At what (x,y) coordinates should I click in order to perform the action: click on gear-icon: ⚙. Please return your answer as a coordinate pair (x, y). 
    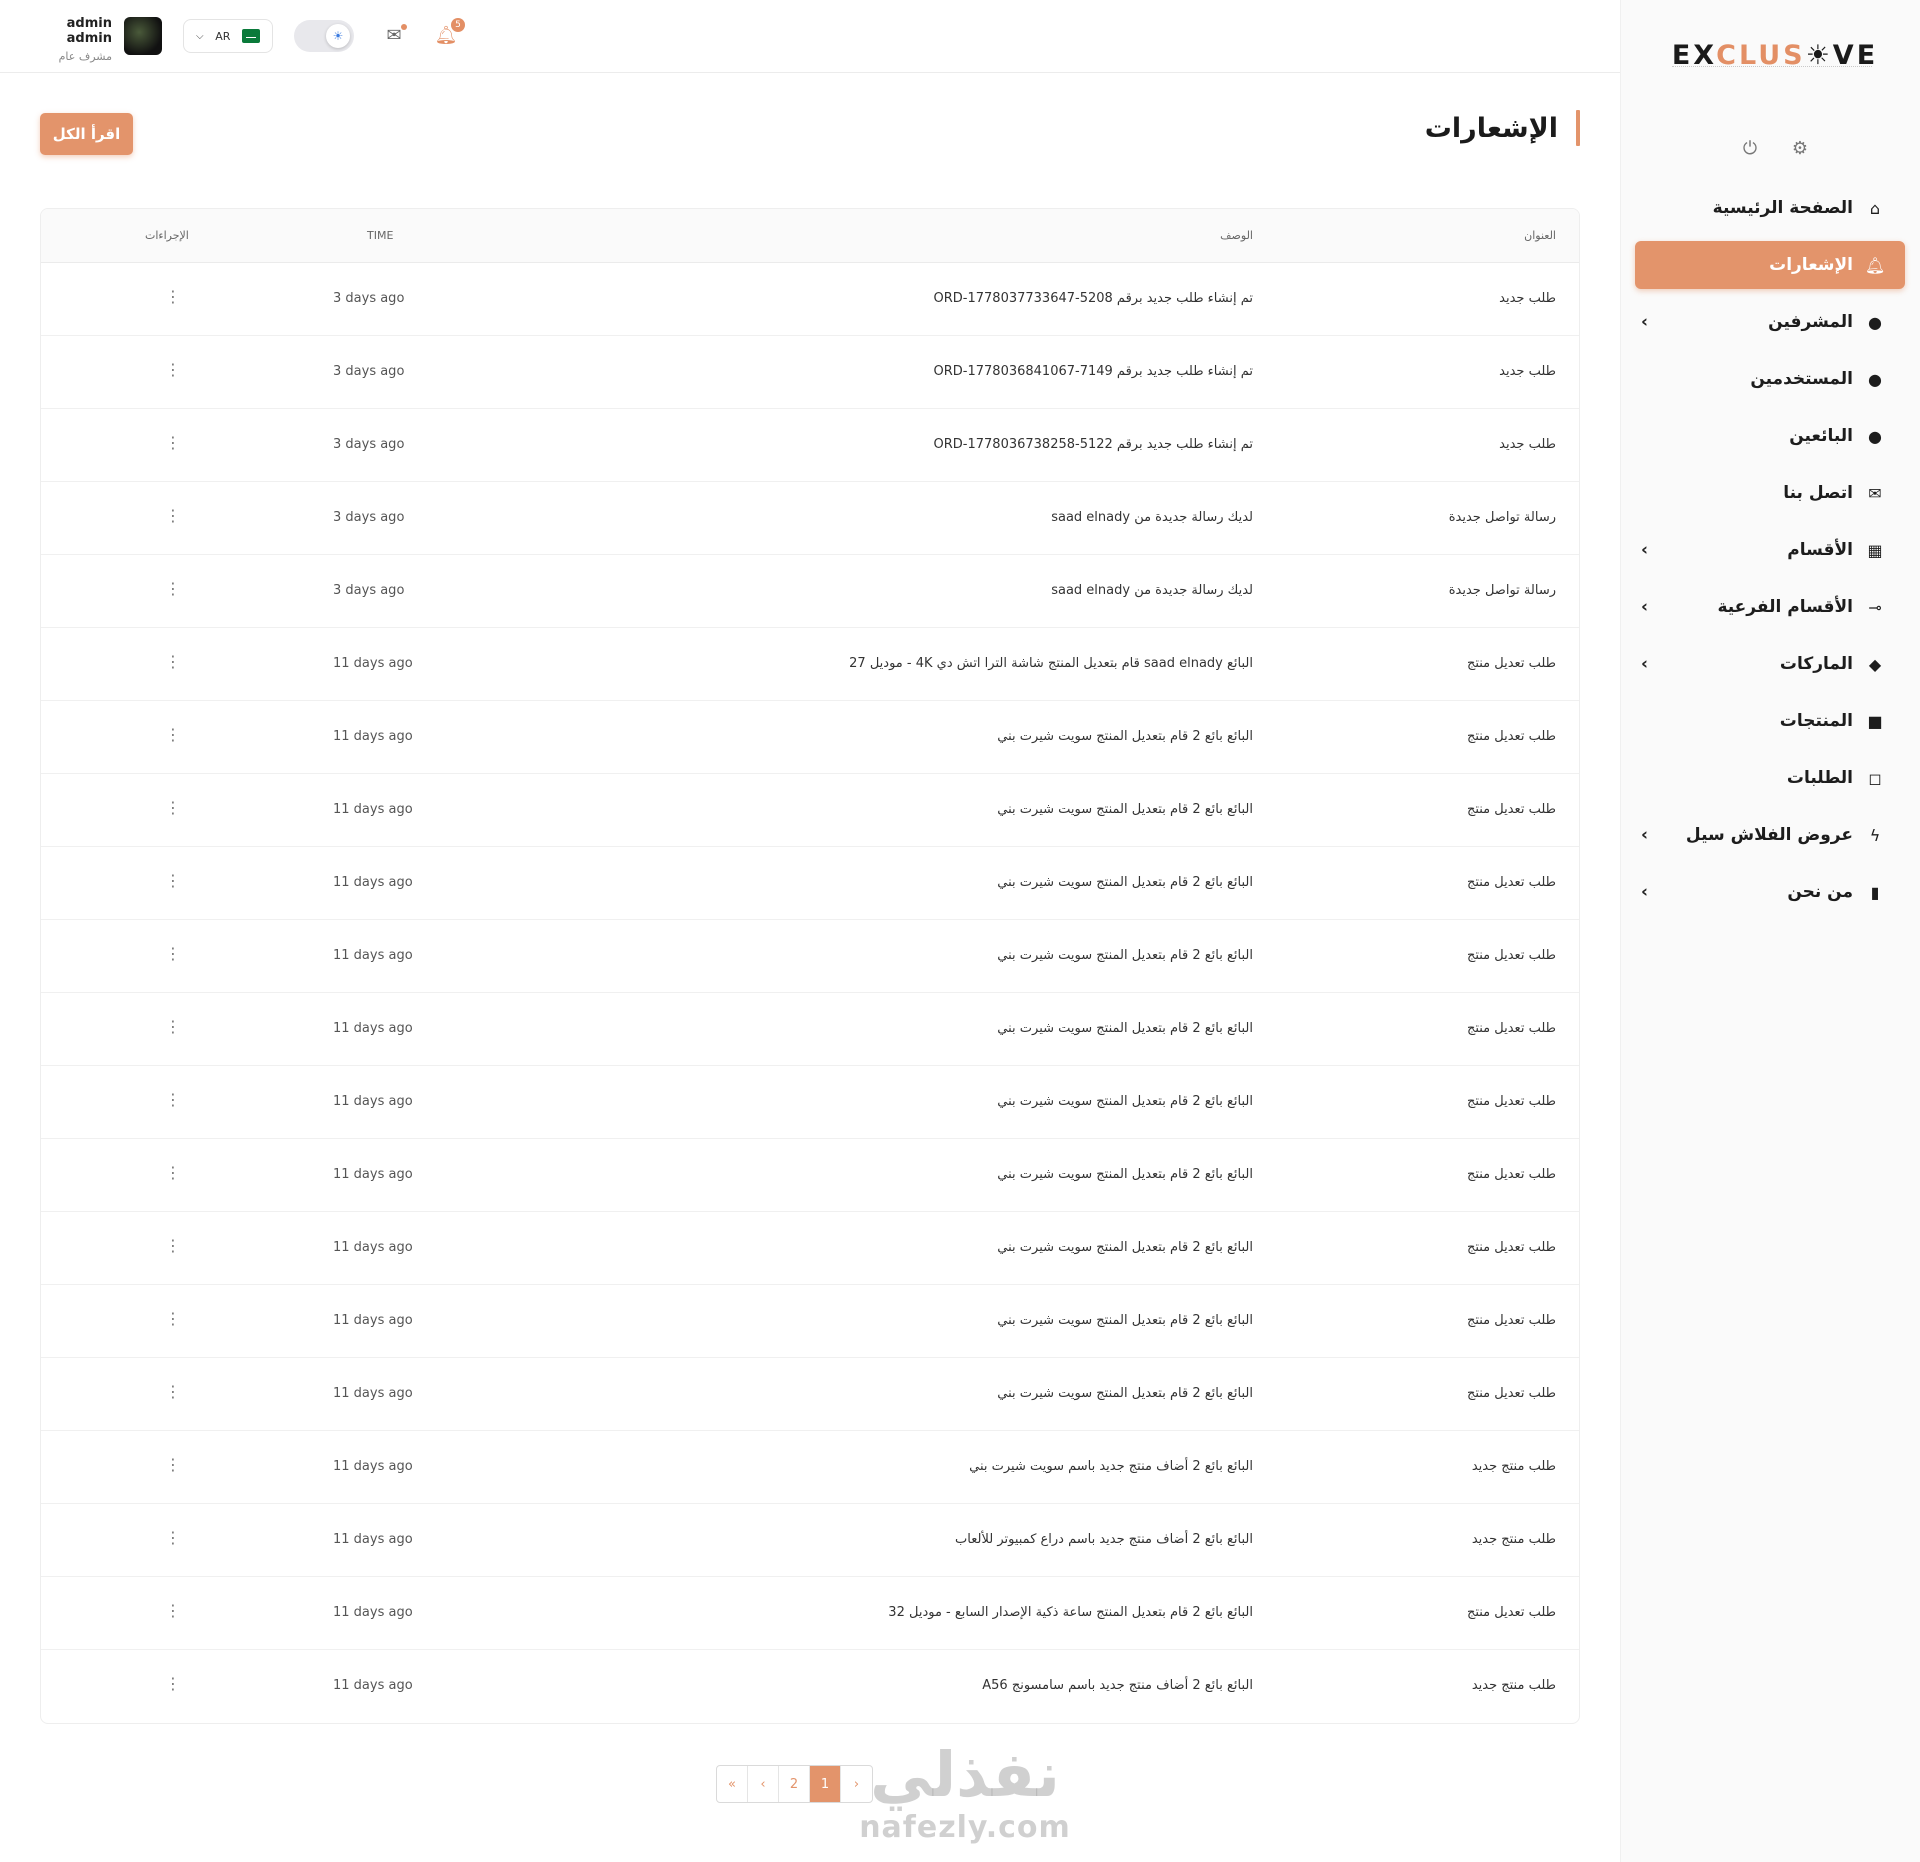
    Looking at the image, I should click on (1800, 148).